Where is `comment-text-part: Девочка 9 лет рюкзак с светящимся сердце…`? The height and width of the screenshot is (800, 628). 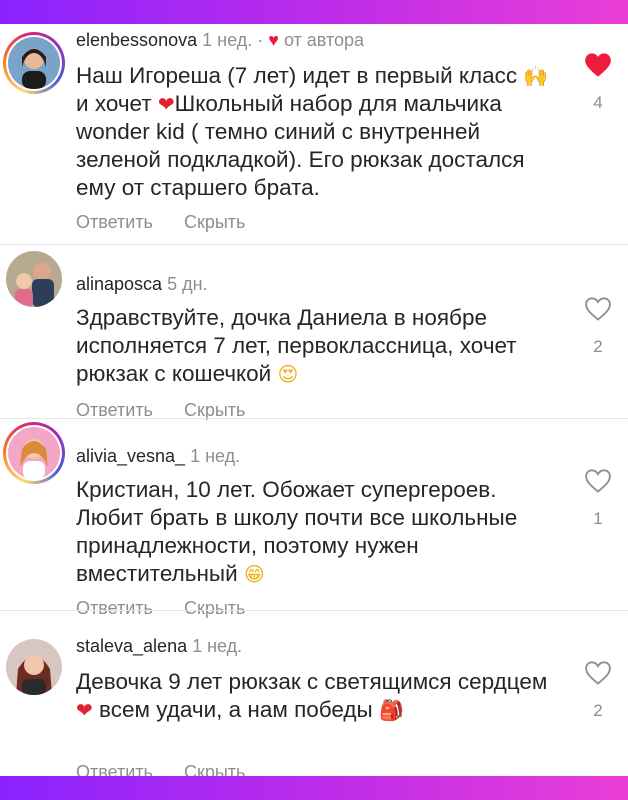
comment-text-part: Девочка 9 лет рюкзак с светящимся сердце… is located at coordinates (312, 681).